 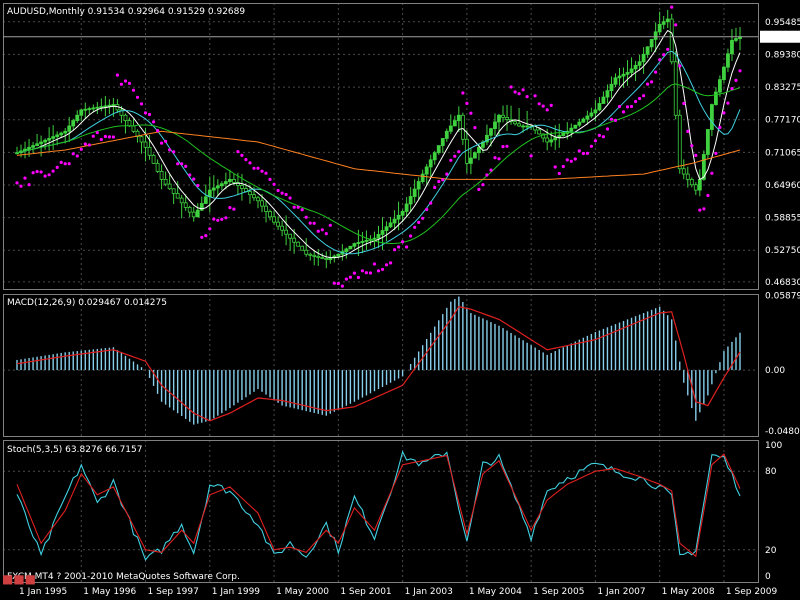 I want to click on x-tick-label: 1 Jan 1995, so click(x=43, y=592).